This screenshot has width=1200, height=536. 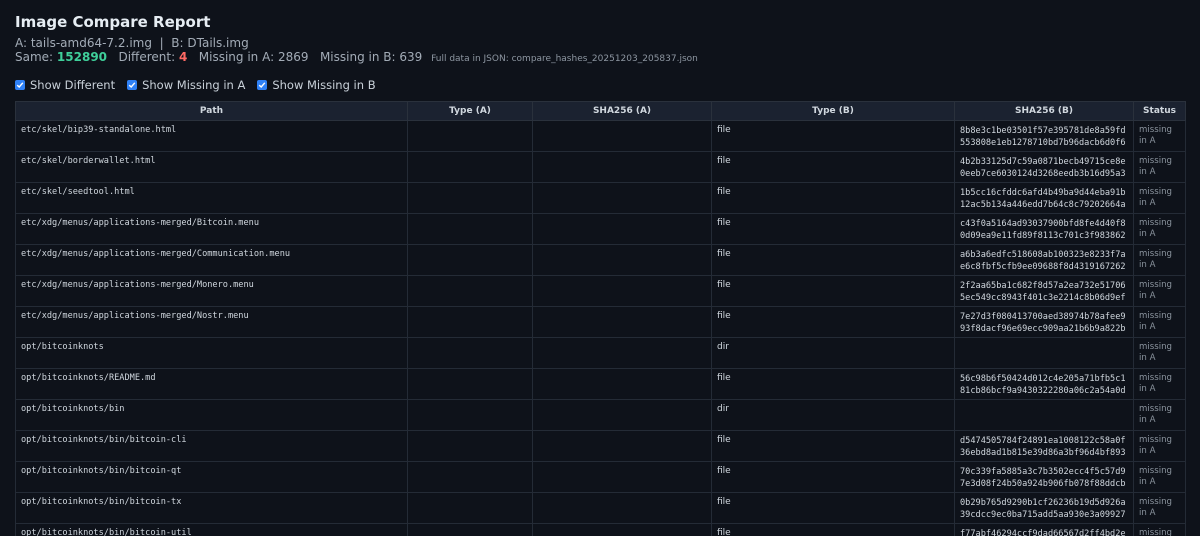 I want to click on table-row: opt/bitcoinknots/bin dir missing in A, so click(x=600, y=415).